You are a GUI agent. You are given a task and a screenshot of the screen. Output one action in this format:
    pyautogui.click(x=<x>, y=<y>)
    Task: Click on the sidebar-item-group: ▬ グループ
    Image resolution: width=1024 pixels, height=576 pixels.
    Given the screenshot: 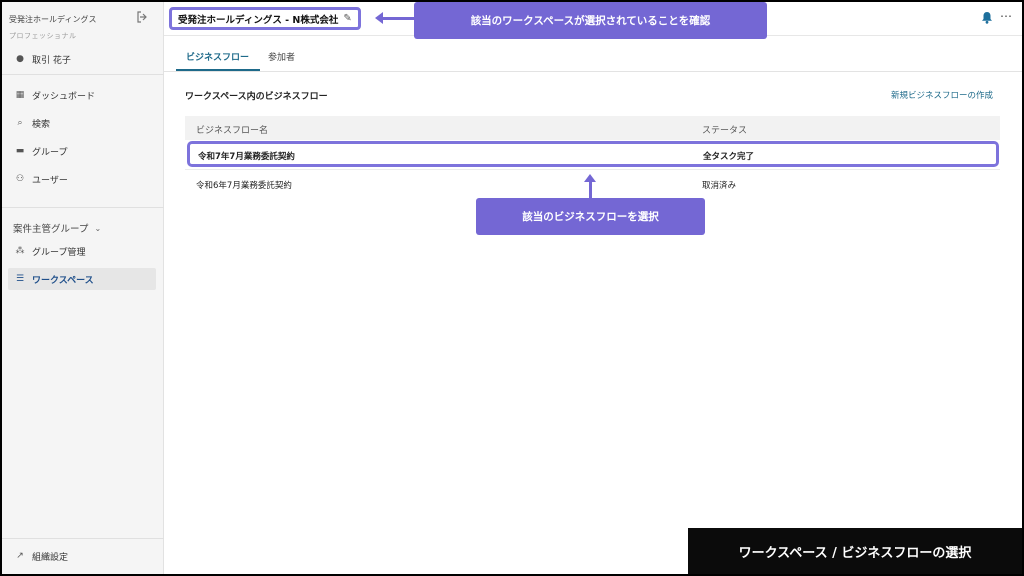 What is the action you would take?
    pyautogui.click(x=82, y=151)
    